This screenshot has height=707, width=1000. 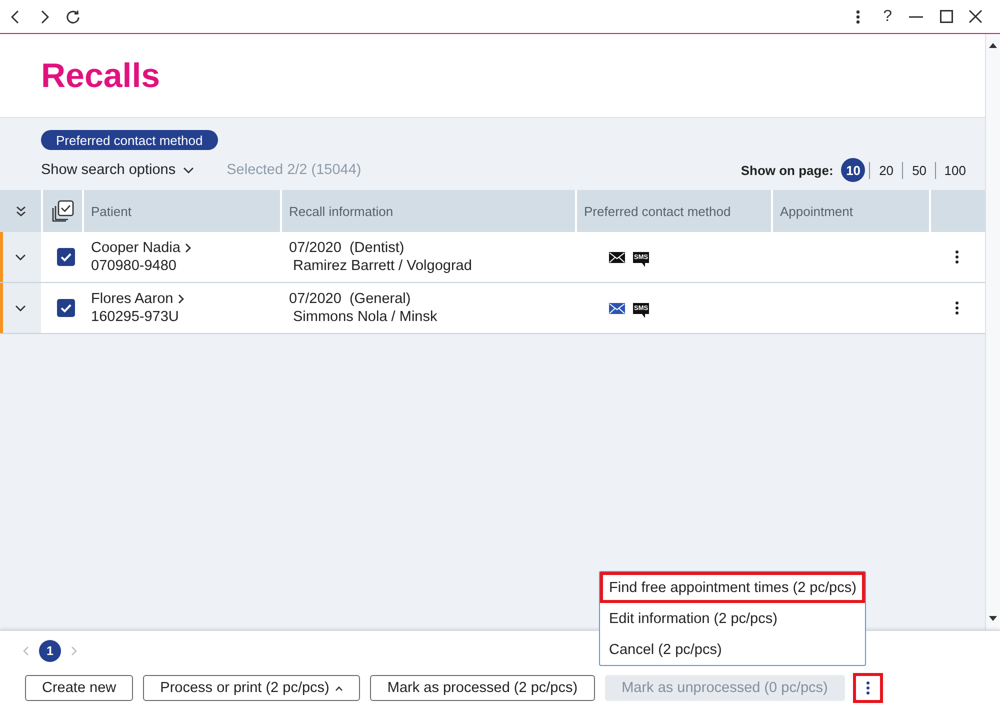 What do you see at coordinates (919, 170) in the screenshot?
I see `page-size-option: 50` at bounding box center [919, 170].